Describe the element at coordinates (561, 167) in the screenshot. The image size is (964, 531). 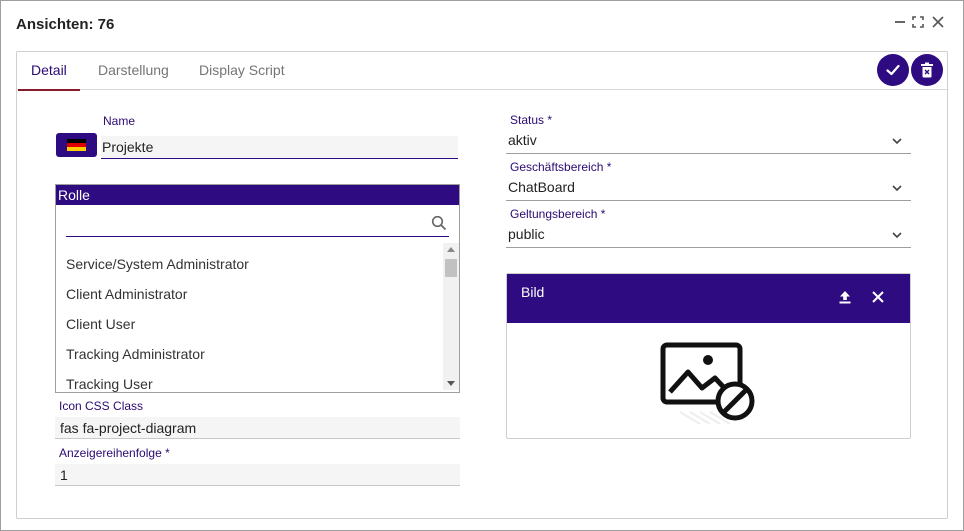
I see `business-label: Geschäftsbereich *` at that location.